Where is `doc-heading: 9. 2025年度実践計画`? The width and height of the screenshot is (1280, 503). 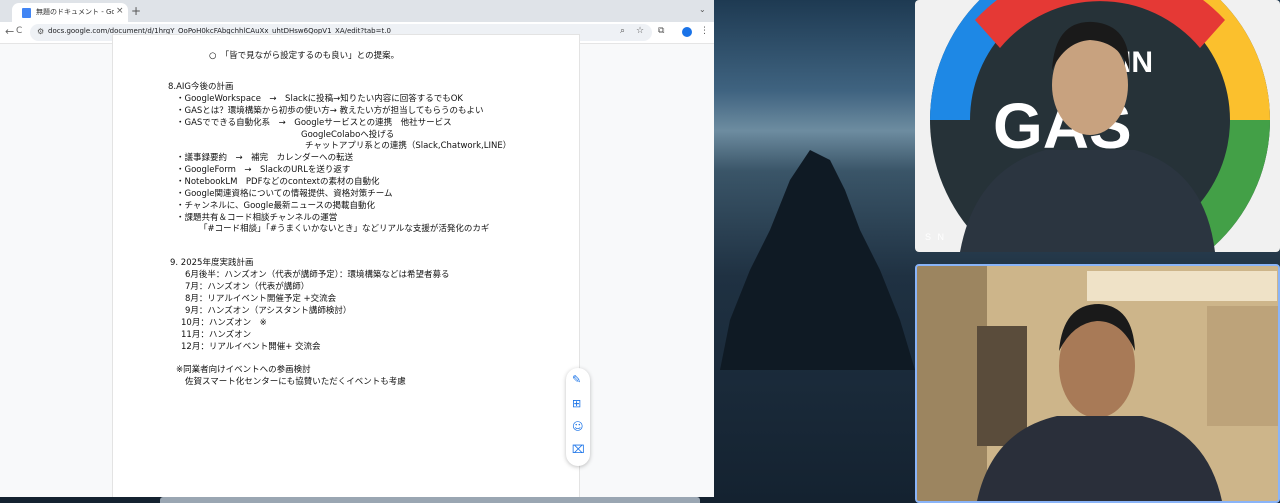 doc-heading: 9. 2025年度実践計画 is located at coordinates (212, 263).